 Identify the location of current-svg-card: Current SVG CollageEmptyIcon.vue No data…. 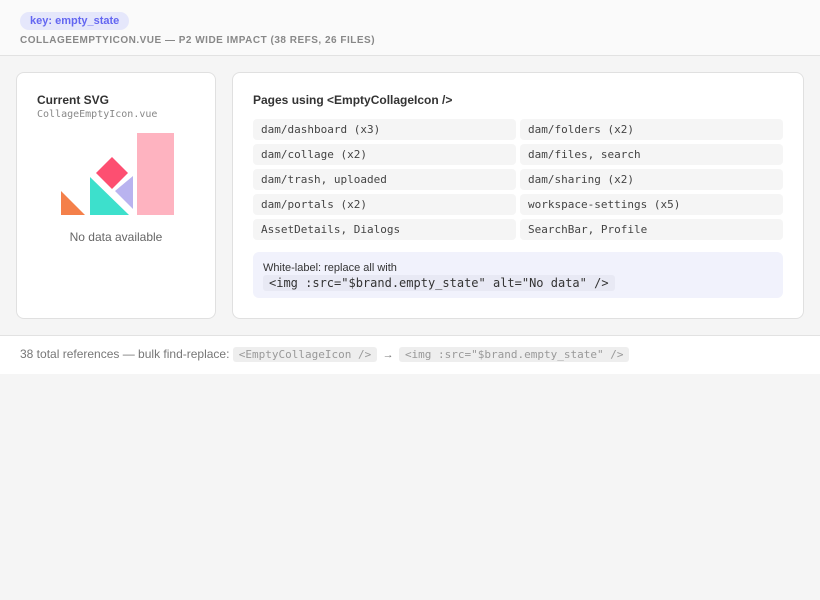
(116, 195).